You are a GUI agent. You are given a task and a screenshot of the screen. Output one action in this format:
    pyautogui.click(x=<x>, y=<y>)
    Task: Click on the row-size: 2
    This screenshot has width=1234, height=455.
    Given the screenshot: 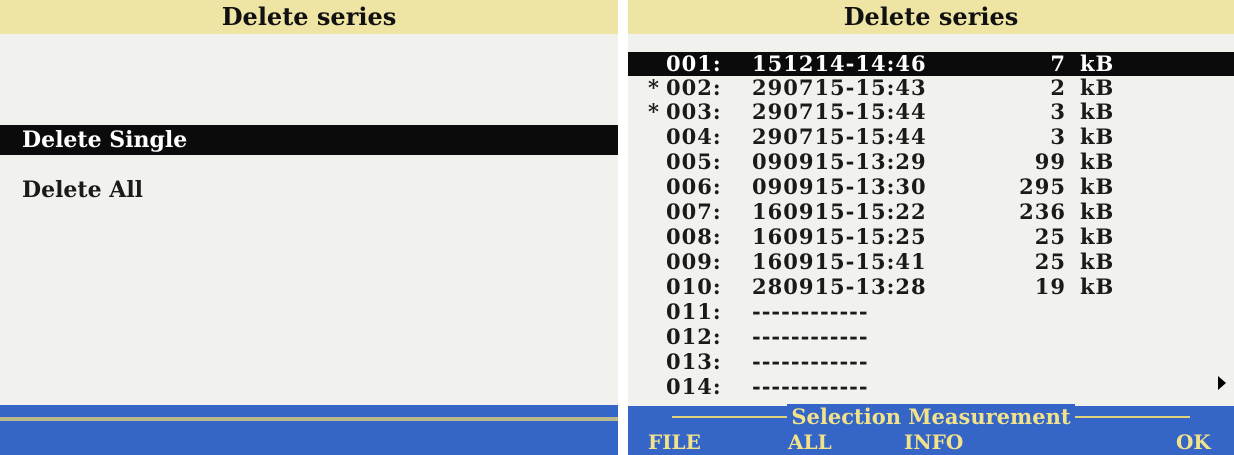 What is the action you would take?
    pyautogui.click(x=1058, y=87)
    